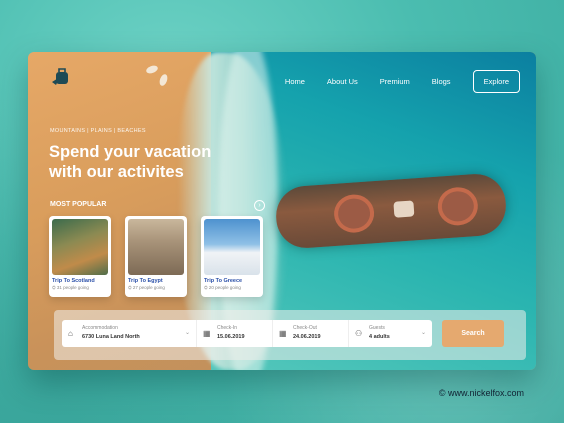 This screenshot has width=564, height=423. Describe the element at coordinates (496, 81) in the screenshot. I see `explore-button: Explore` at that location.